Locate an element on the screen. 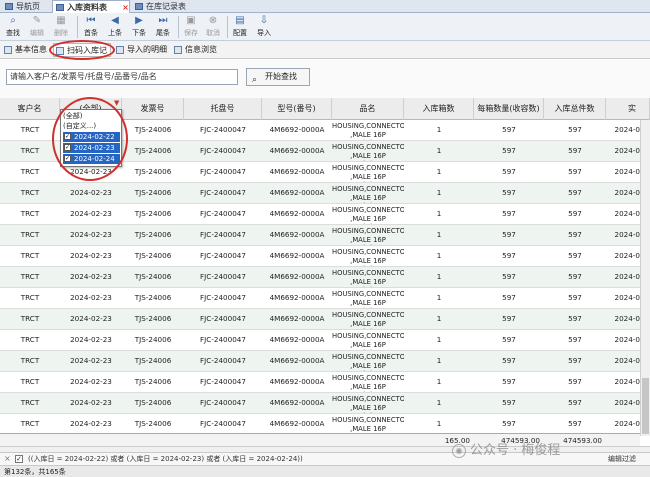 This screenshot has height=477, width=650. filter-option-date: ✓ 2024-02-23 is located at coordinates (91, 148).